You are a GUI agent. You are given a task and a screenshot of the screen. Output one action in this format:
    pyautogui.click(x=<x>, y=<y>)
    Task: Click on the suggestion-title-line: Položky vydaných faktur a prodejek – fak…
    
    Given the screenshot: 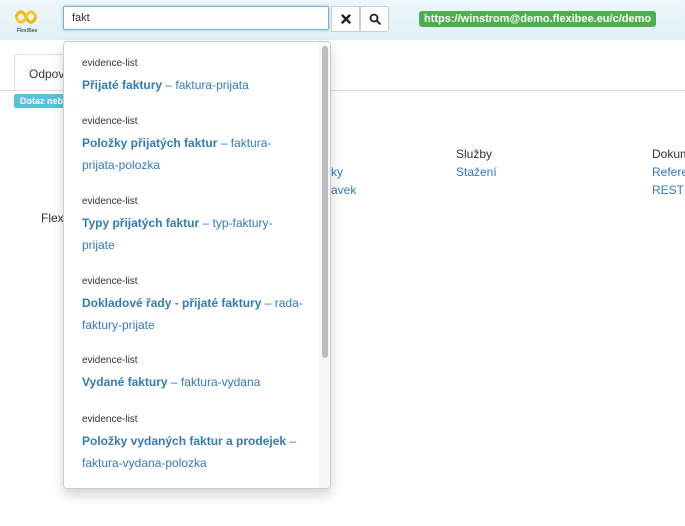 What is the action you would take?
    pyautogui.click(x=193, y=452)
    